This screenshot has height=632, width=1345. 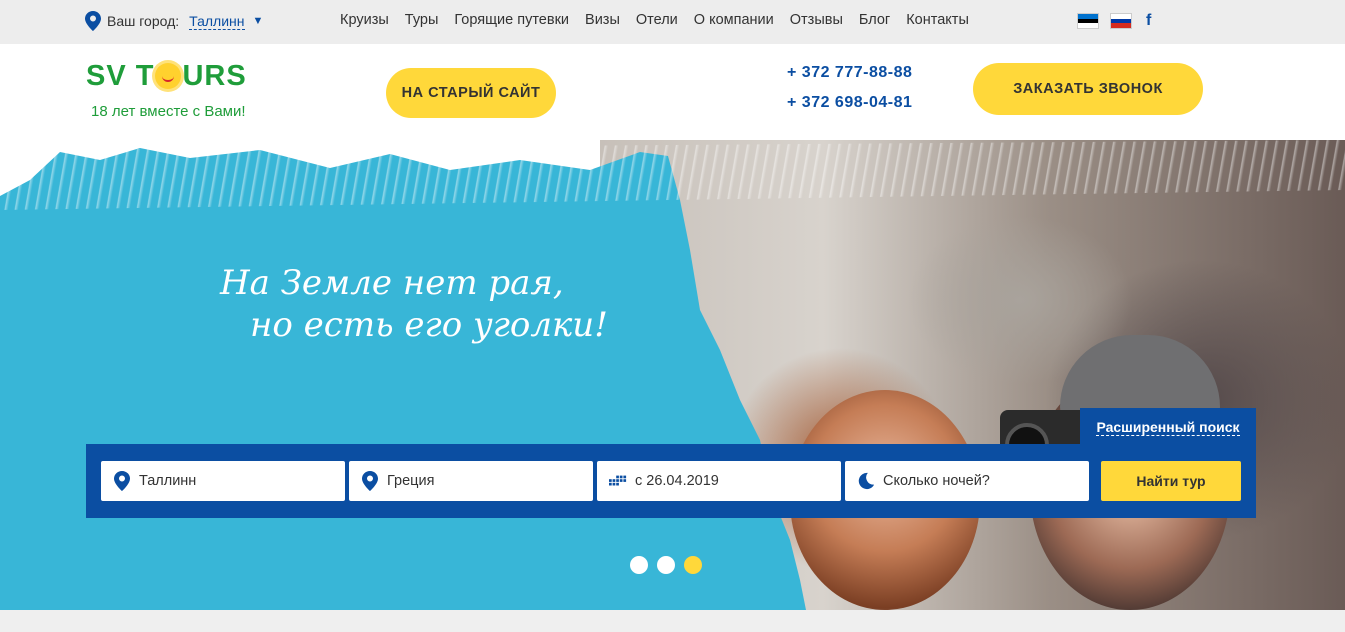 What do you see at coordinates (937, 20) in the screenshot?
I see `nav-contacts: Контакты` at bounding box center [937, 20].